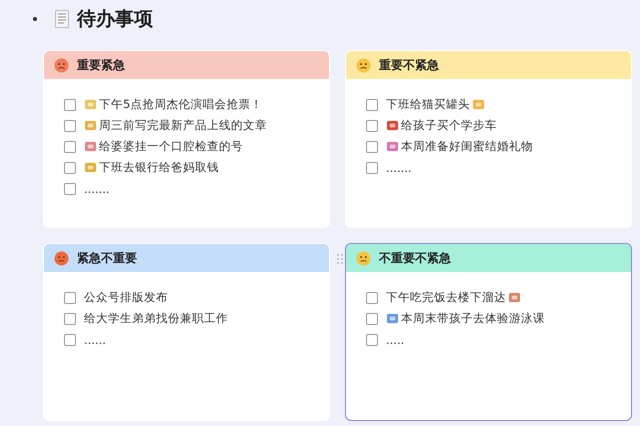 The width and height of the screenshot is (640, 426). I want to click on task-text: 本周末带孩子去体验游泳课, so click(473, 318).